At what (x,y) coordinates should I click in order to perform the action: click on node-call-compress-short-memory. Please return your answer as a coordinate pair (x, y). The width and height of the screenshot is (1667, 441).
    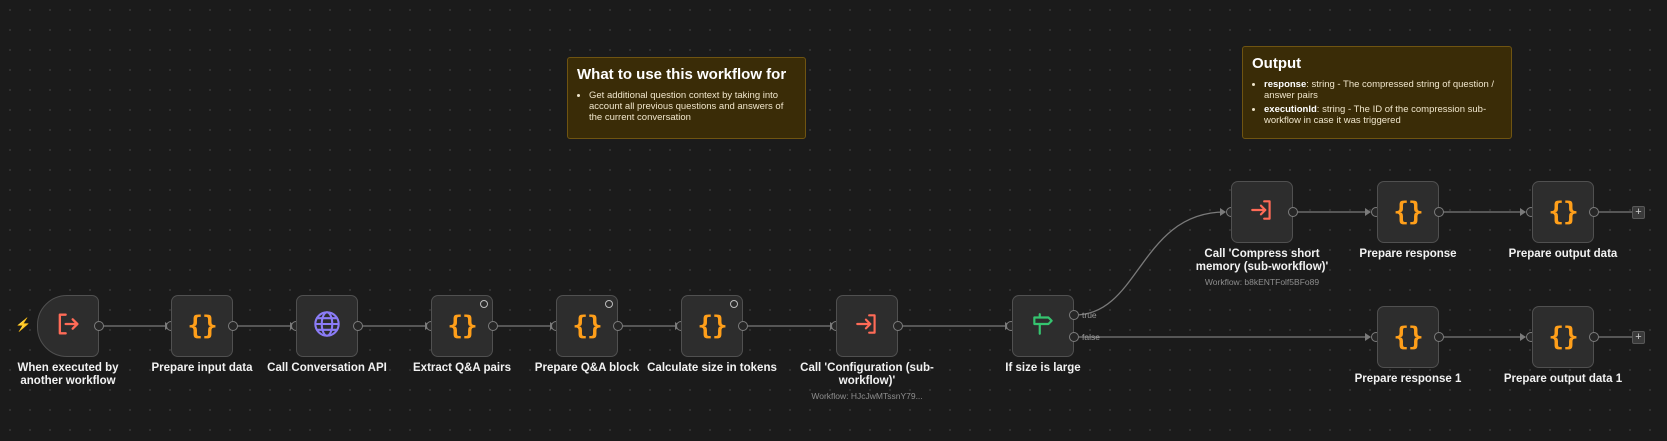
    Looking at the image, I should click on (1262, 212).